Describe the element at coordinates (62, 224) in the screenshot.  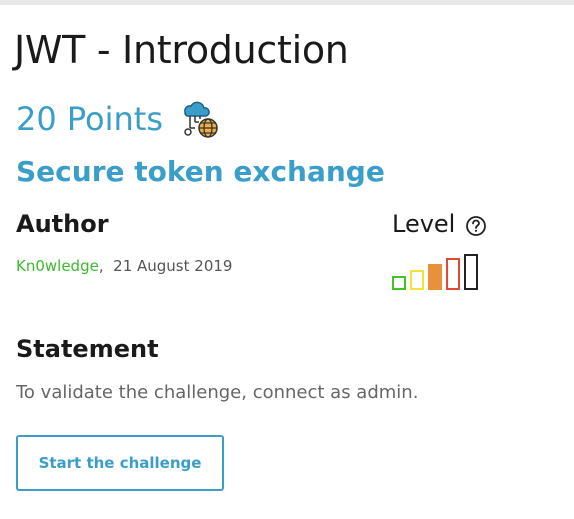
I see `author-heading: Author` at that location.